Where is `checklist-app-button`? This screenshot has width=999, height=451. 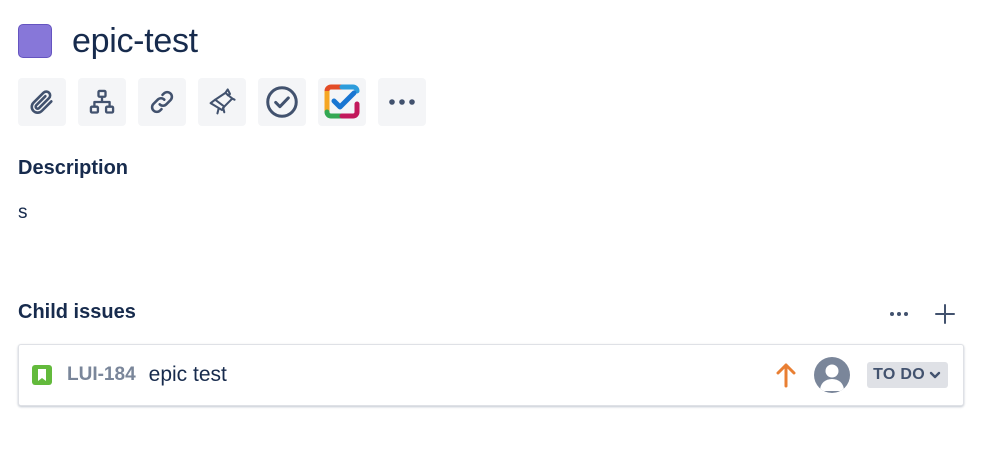 checklist-app-button is located at coordinates (342, 102).